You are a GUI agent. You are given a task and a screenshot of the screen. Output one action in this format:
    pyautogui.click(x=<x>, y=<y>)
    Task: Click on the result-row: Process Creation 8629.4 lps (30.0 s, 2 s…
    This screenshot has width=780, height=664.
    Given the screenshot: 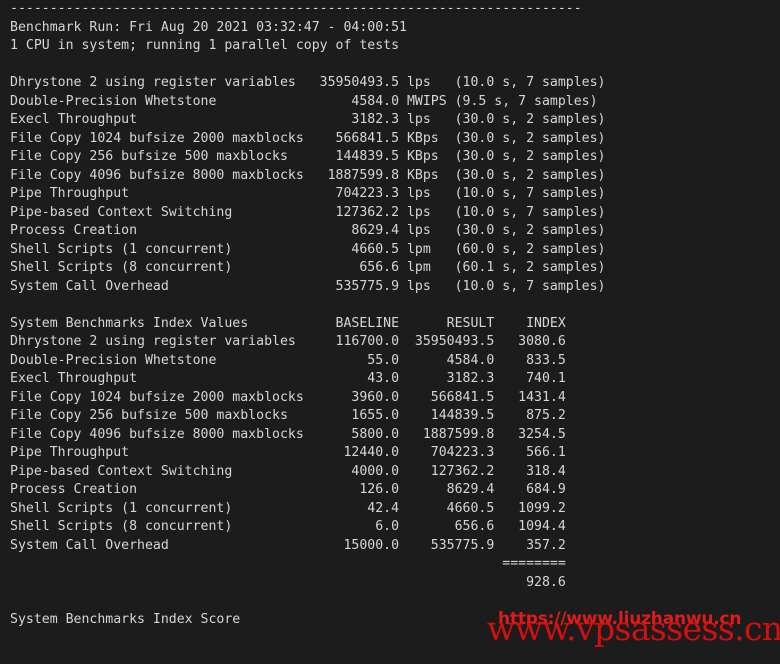 What is the action you would take?
    pyautogui.click(x=308, y=230)
    